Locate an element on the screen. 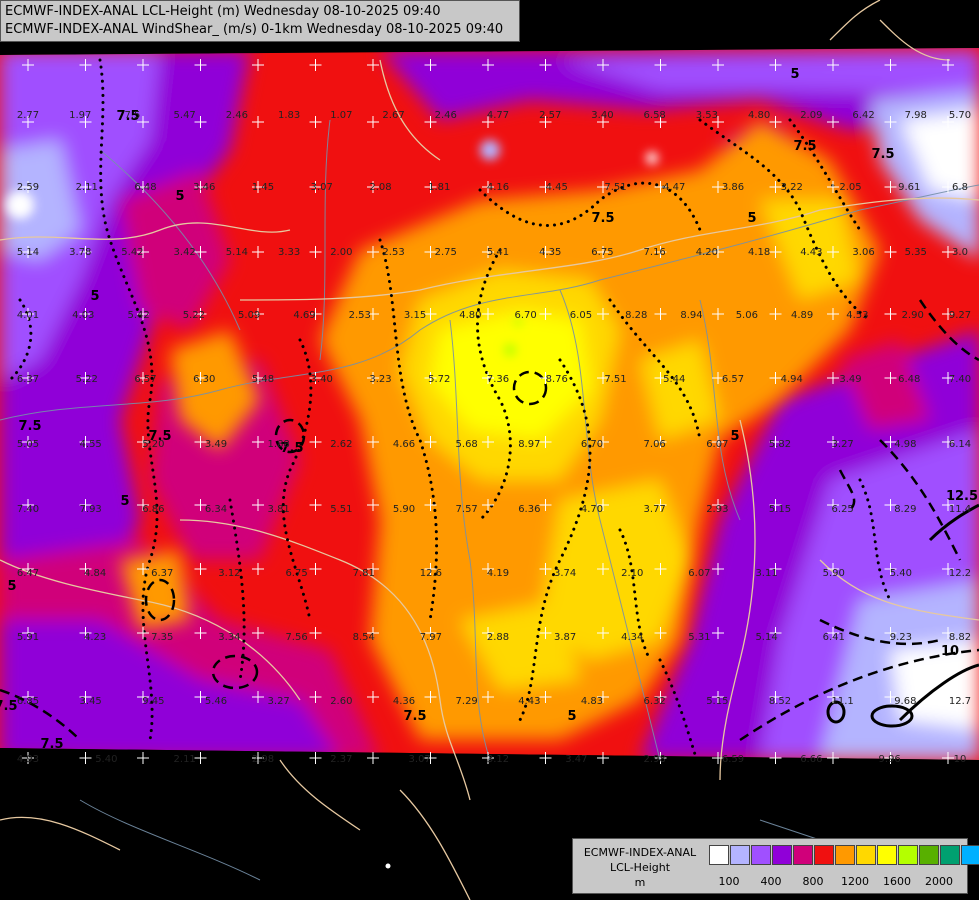  grid-value-label: 5.70 is located at coordinates (960, 115).